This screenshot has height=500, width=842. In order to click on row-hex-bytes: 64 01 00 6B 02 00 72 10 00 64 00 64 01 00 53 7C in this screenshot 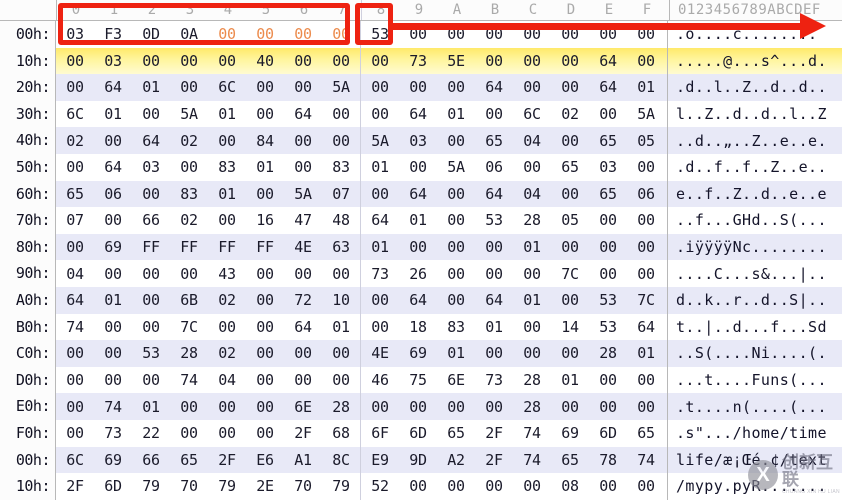, I will do `click(362, 300)`.